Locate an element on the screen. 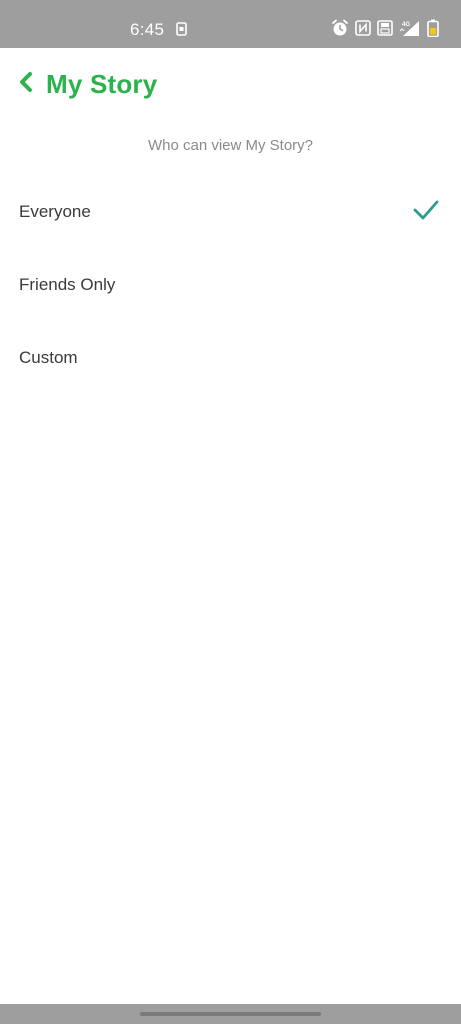 The image size is (461, 1024). chevron-left-icon is located at coordinates (26, 84).